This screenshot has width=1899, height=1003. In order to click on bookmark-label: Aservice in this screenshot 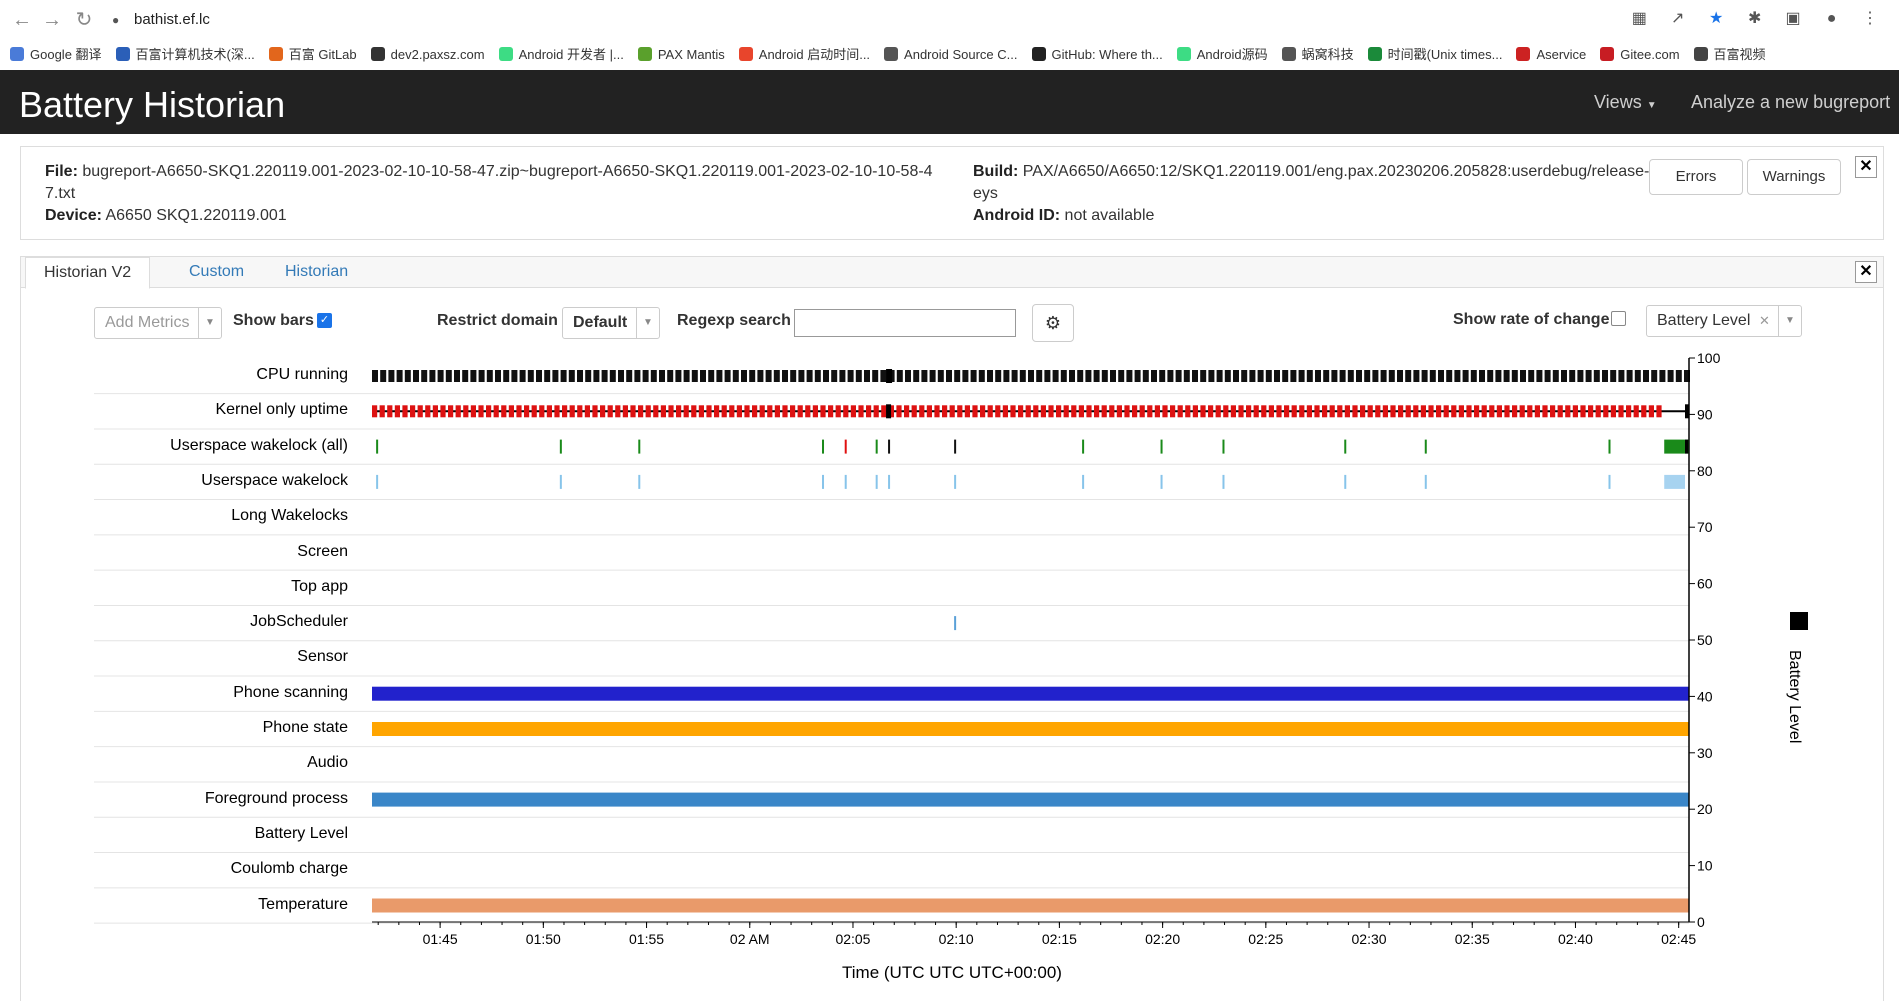, I will do `click(1561, 54)`.